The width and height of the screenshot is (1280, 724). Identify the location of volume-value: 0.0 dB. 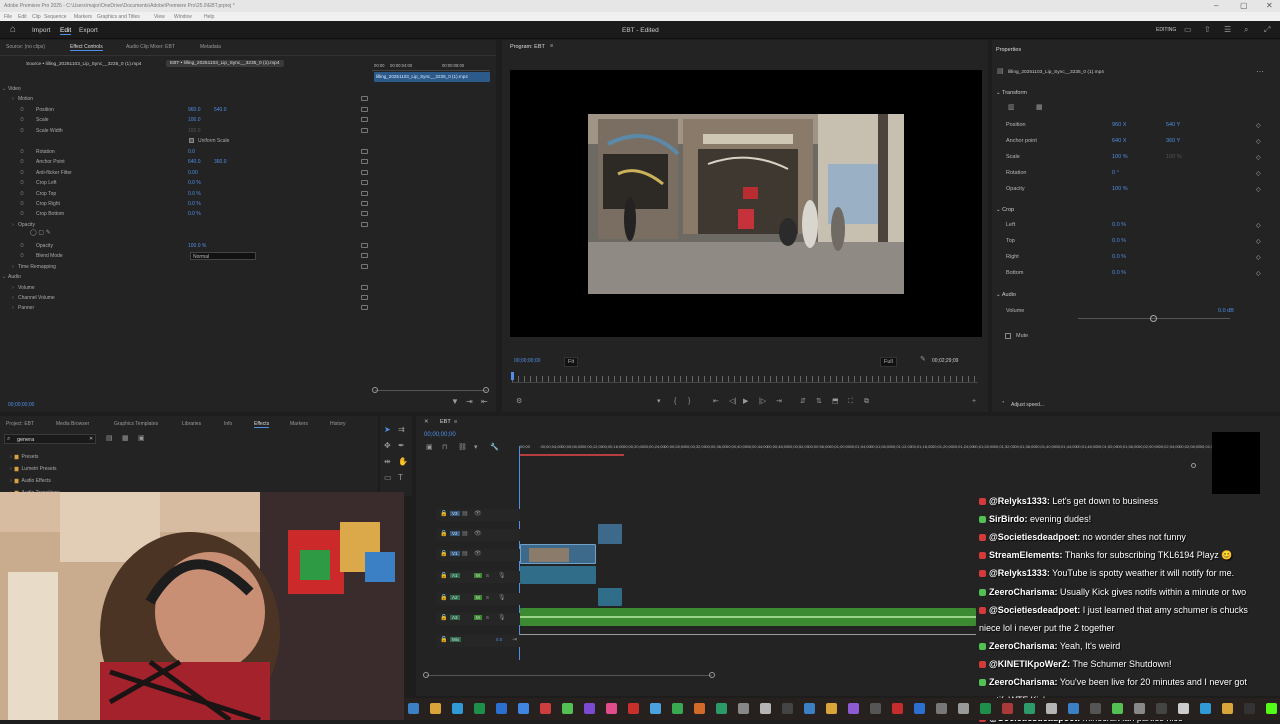
(1226, 311).